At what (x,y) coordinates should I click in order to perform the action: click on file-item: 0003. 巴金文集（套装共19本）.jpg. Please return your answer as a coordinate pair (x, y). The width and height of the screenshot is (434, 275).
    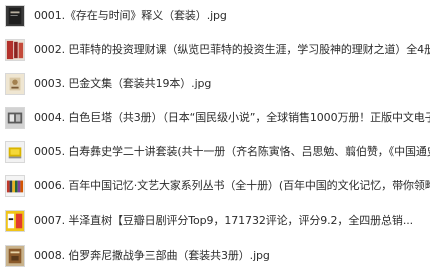
    Looking at the image, I should click on (217, 85).